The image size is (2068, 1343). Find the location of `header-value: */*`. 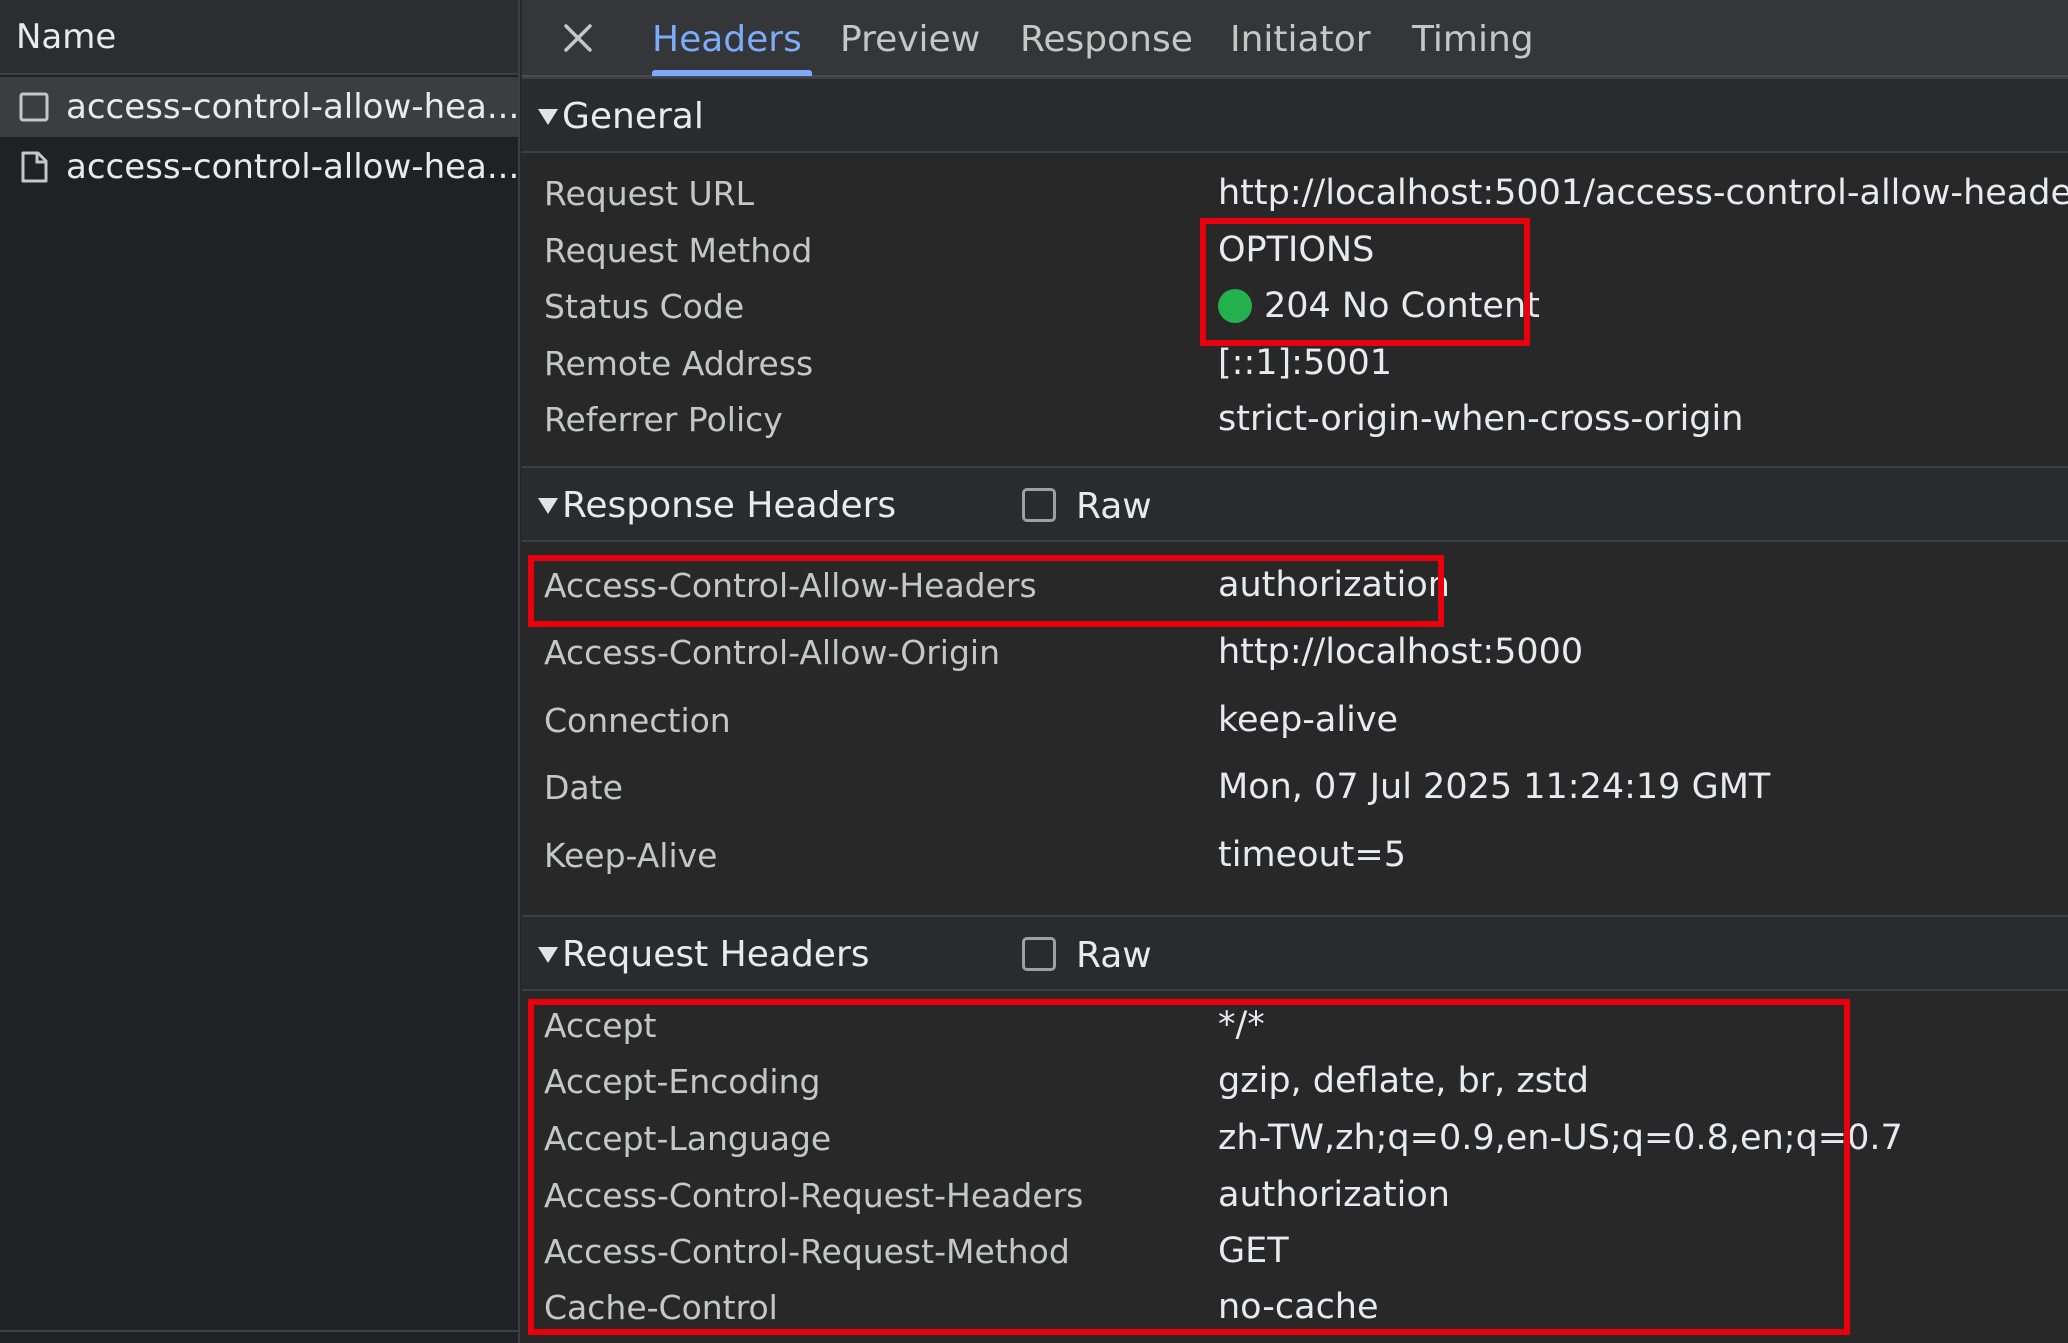

header-value: */* is located at coordinates (1241, 1025).